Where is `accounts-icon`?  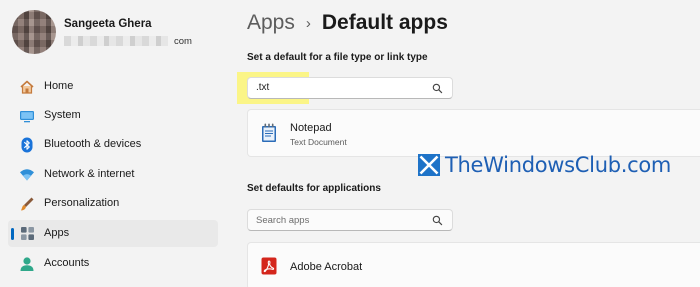 accounts-icon is located at coordinates (27, 263).